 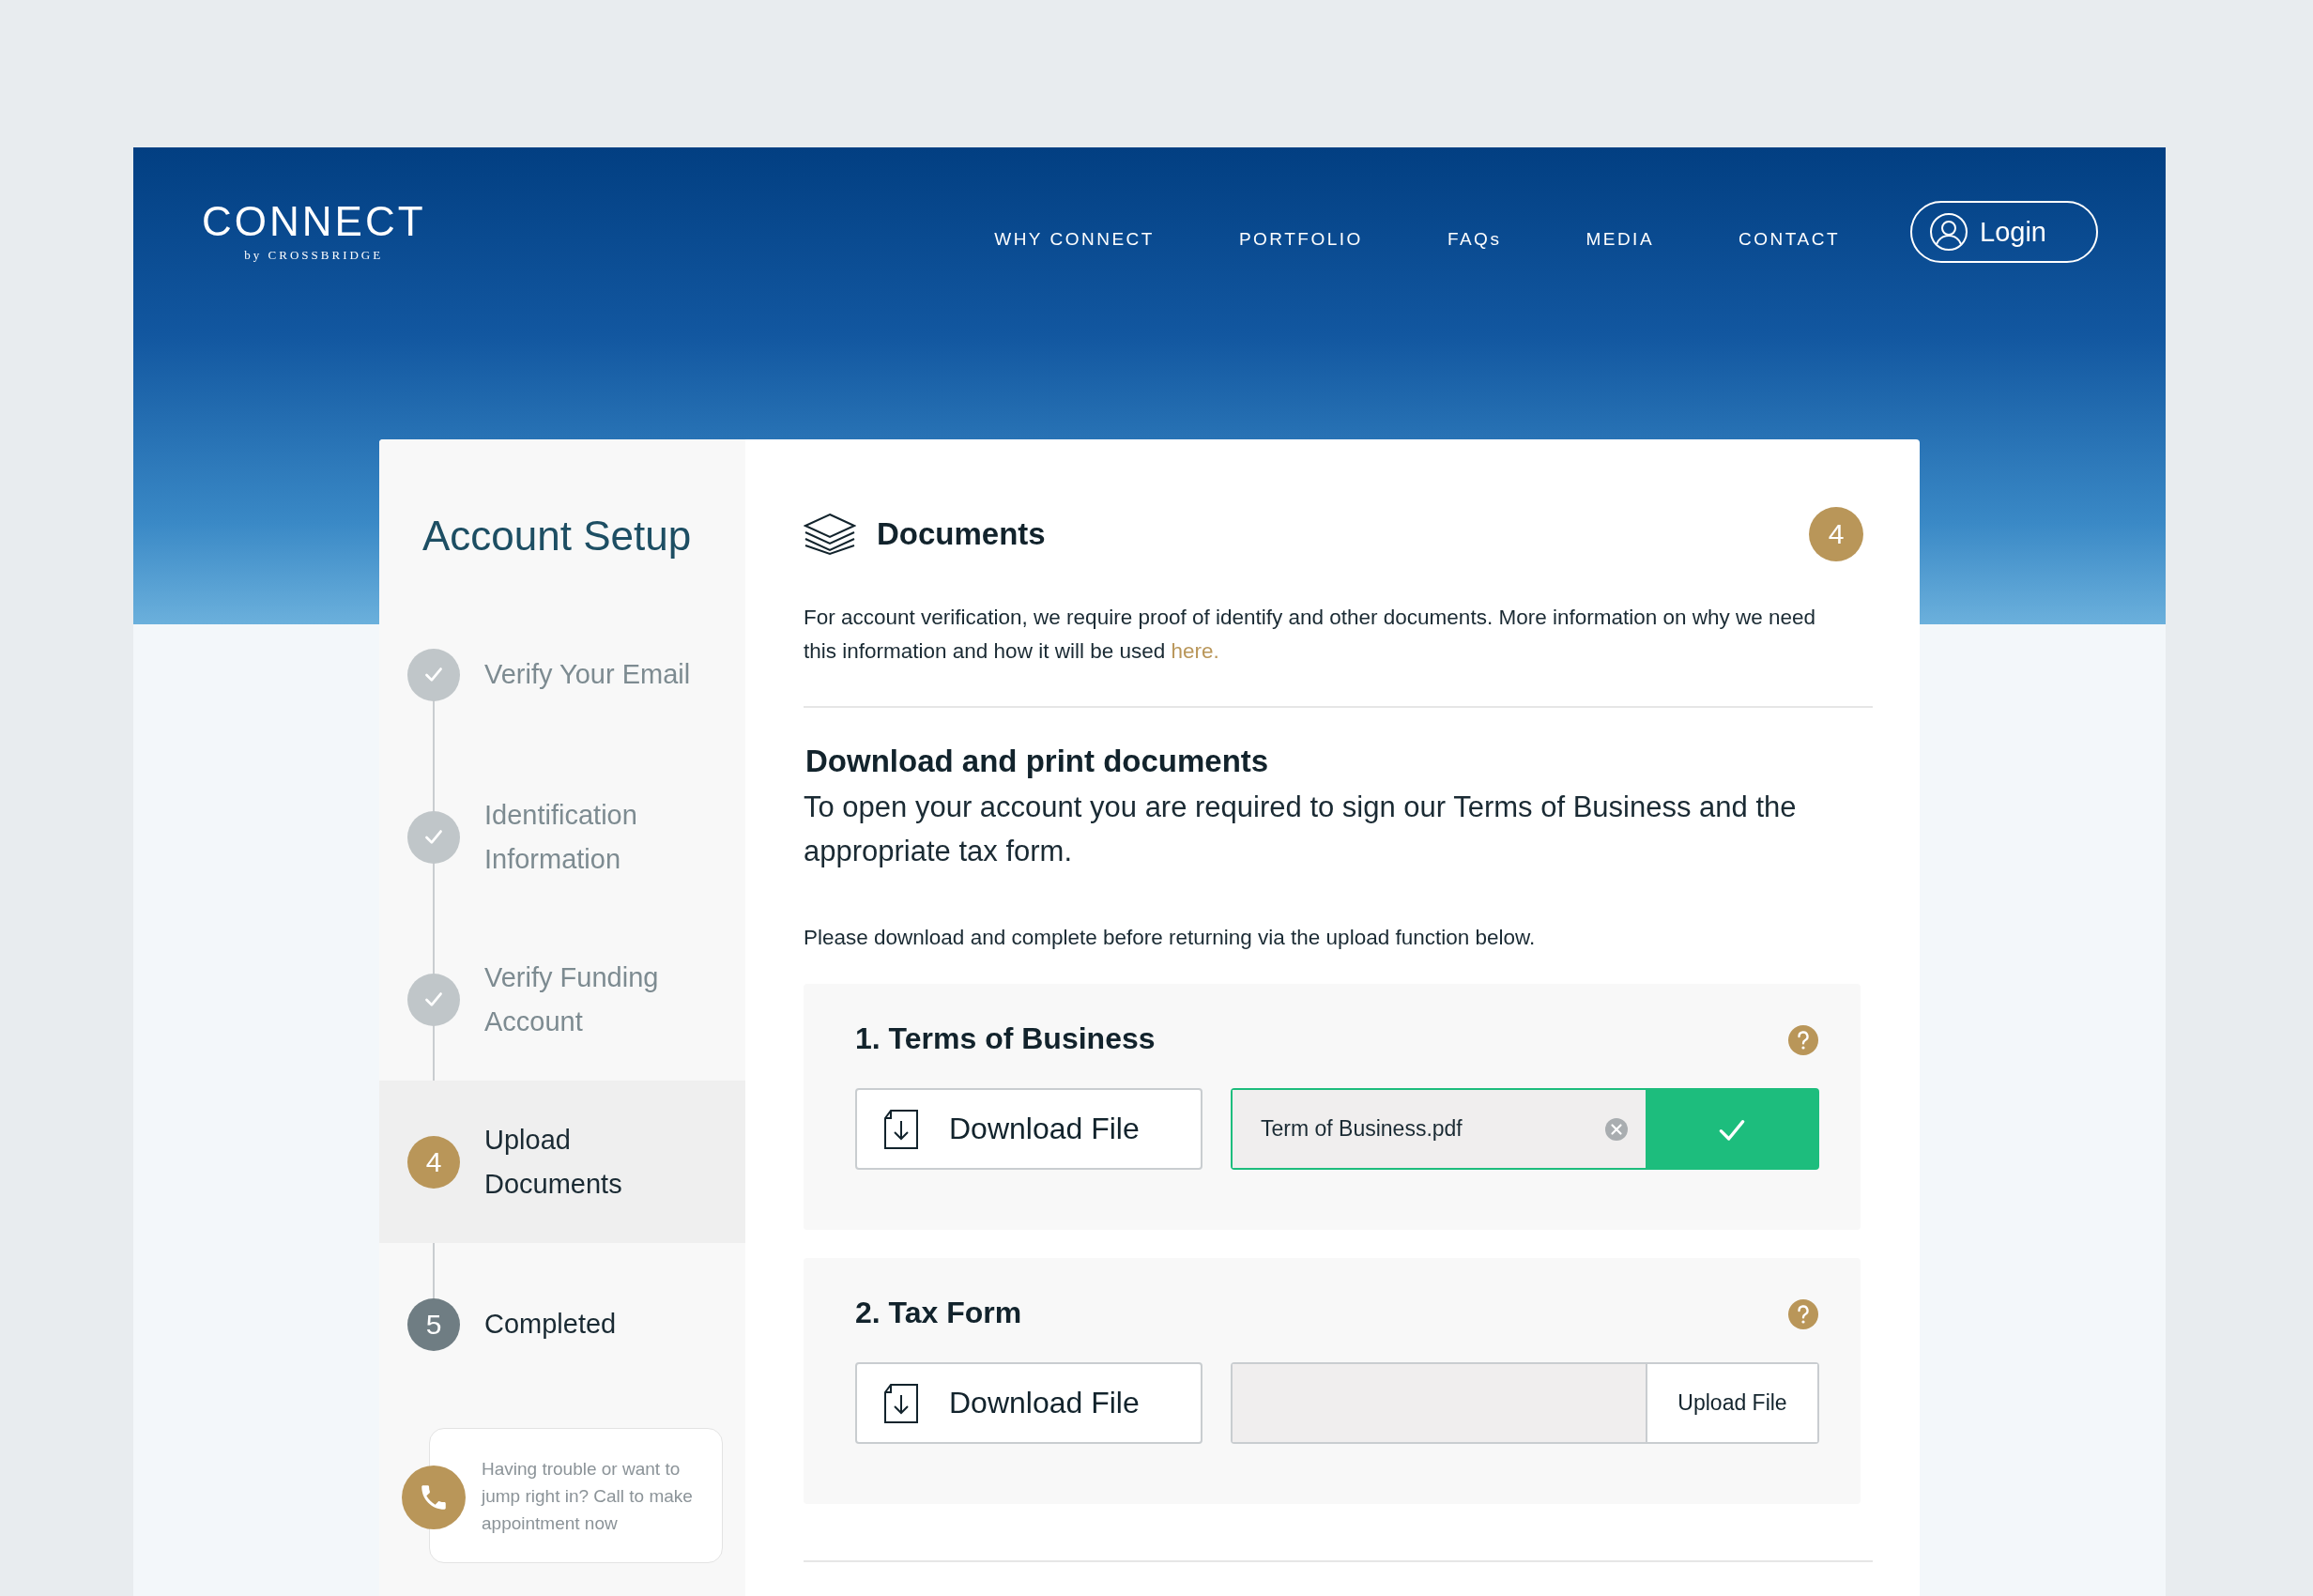 What do you see at coordinates (1301, 830) in the screenshot?
I see `lead-text: To open your account you are required to sign our Terms of Business and the appropriate tax form.` at bounding box center [1301, 830].